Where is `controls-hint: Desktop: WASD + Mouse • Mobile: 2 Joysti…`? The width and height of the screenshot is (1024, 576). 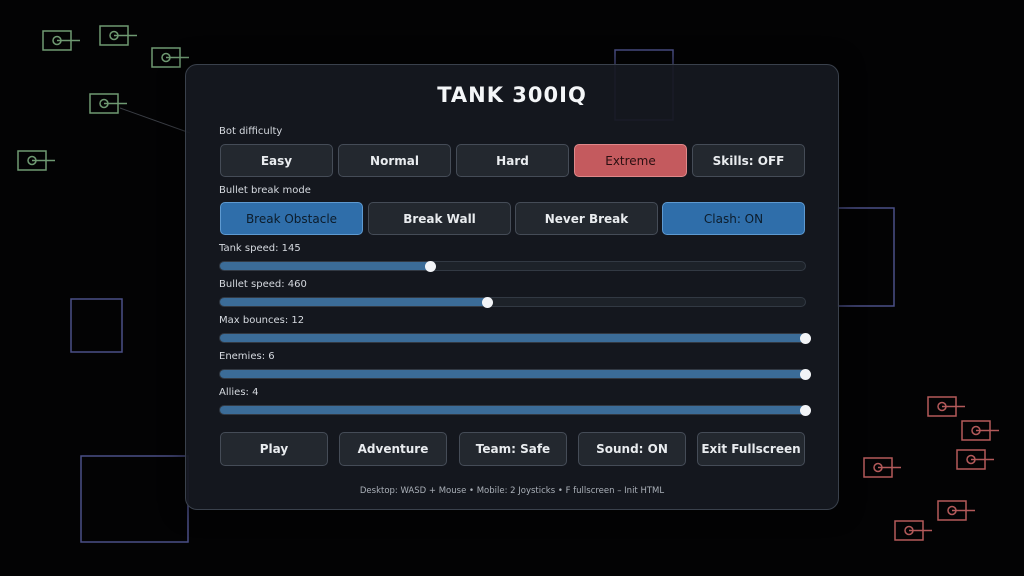 controls-hint: Desktop: WASD + Mouse • Mobile: 2 Joysti… is located at coordinates (512, 491).